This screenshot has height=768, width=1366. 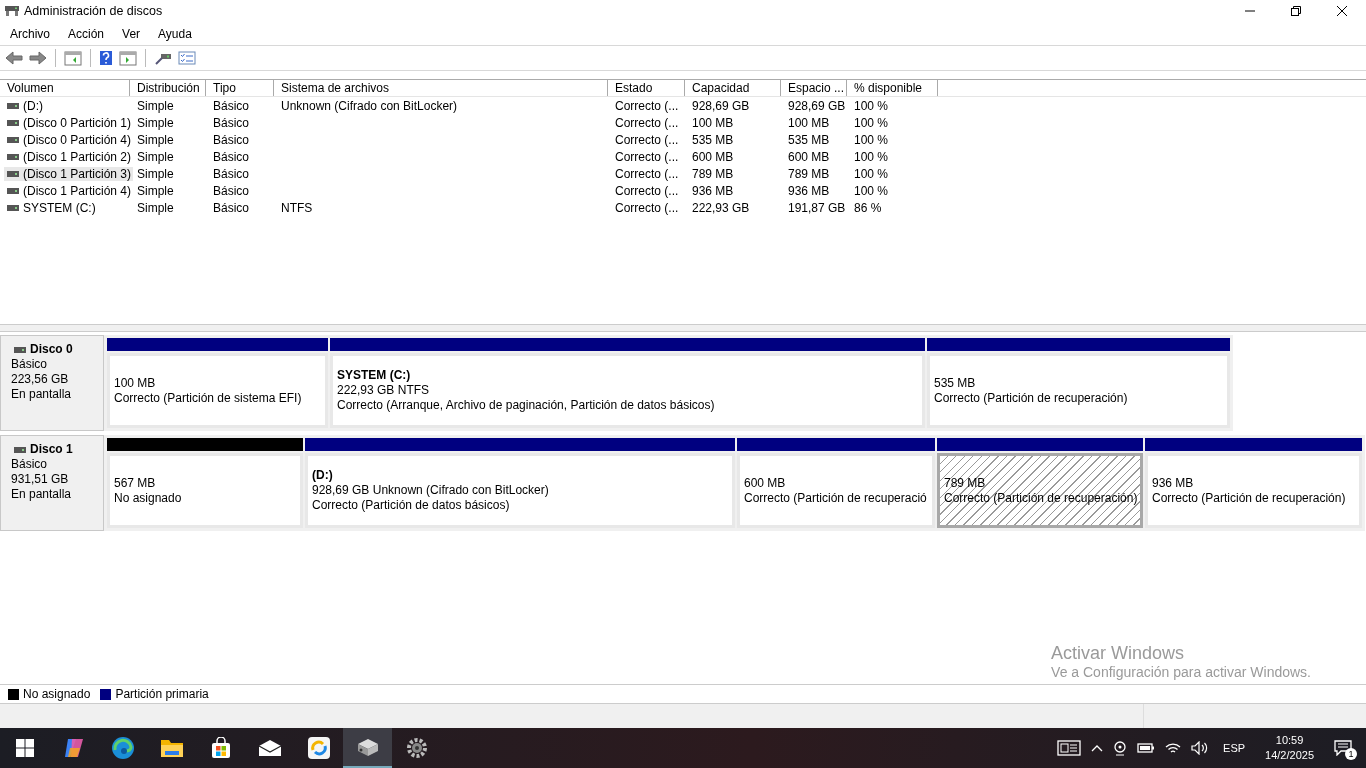 I want to click on disk-app-icon, so click(x=12, y=11).